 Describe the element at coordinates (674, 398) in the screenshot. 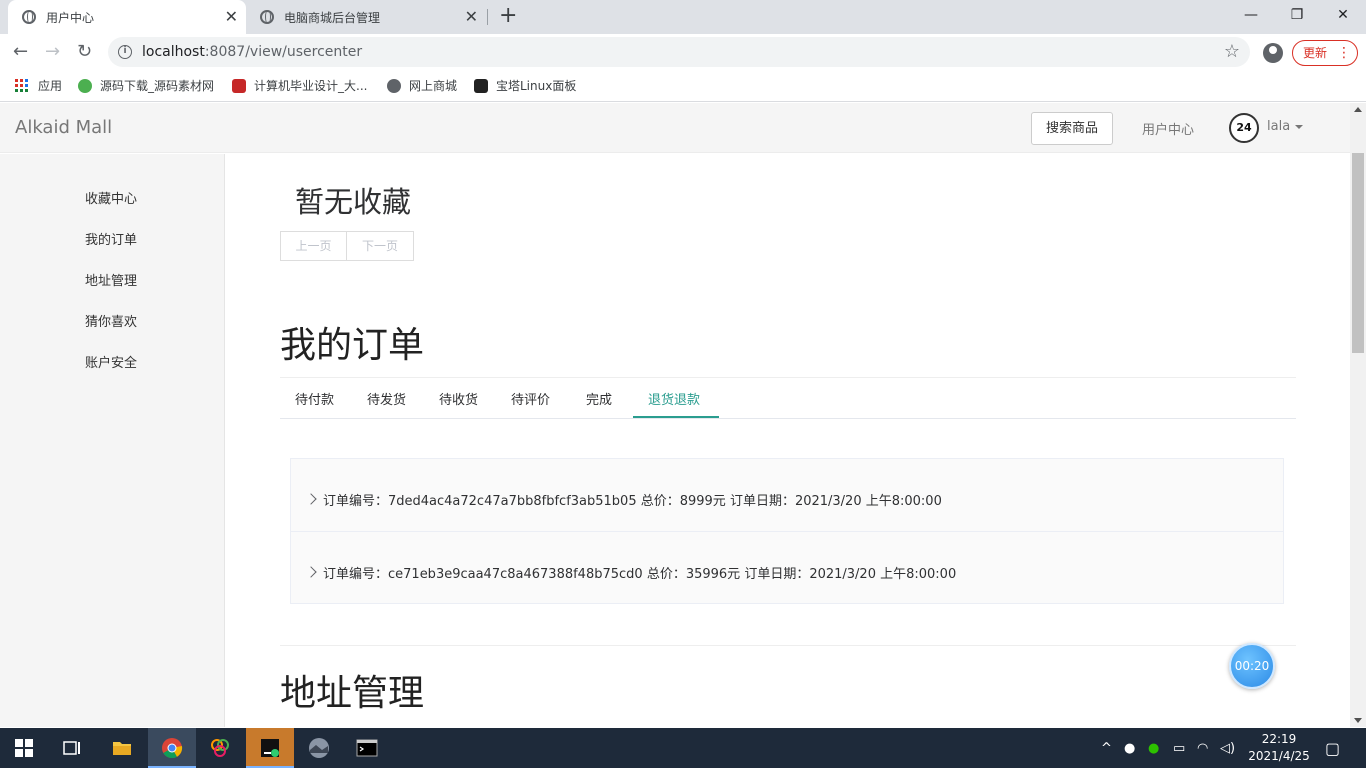

I see `tab-refund: 退货退款` at that location.